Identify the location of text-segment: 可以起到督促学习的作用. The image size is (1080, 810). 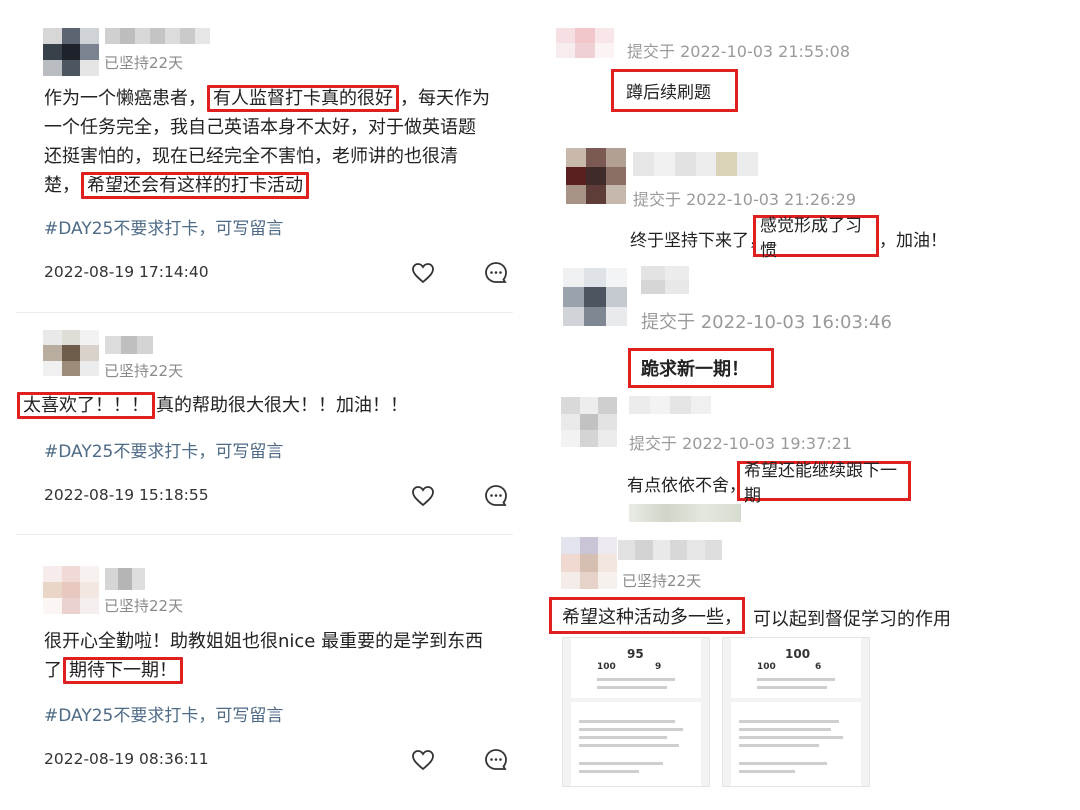
(852, 619).